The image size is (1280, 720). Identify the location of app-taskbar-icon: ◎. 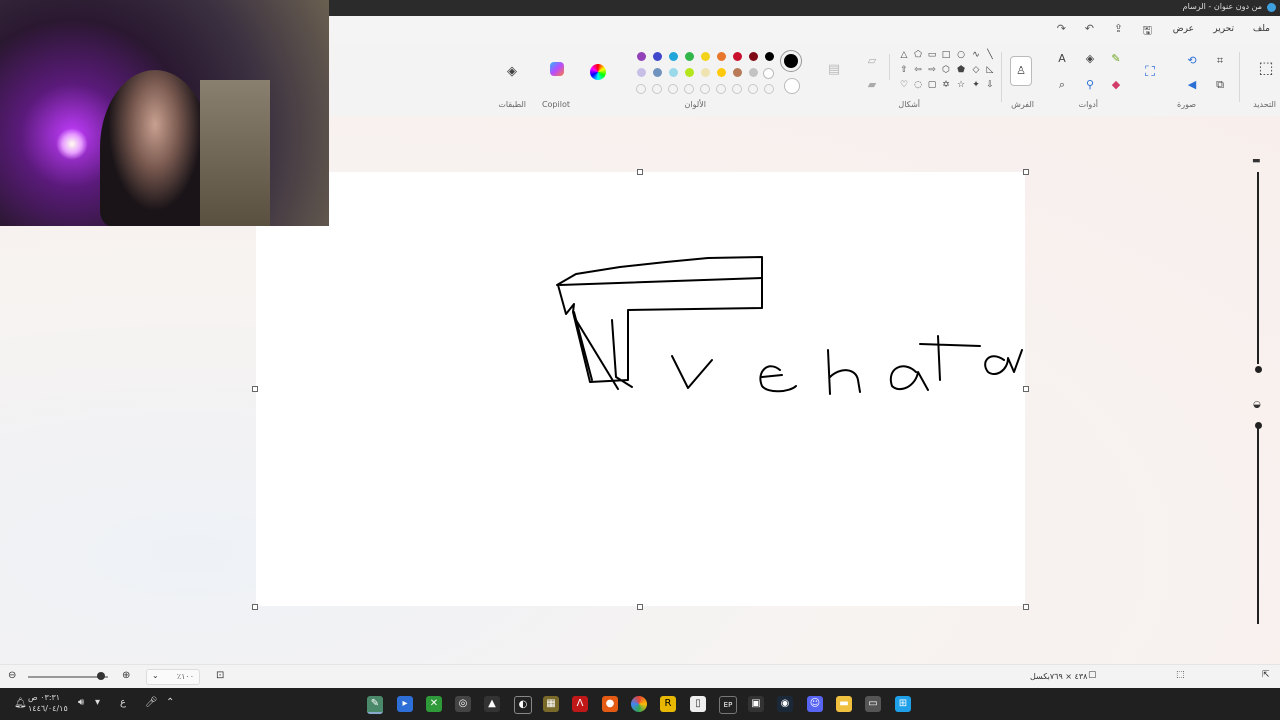
(463, 704).